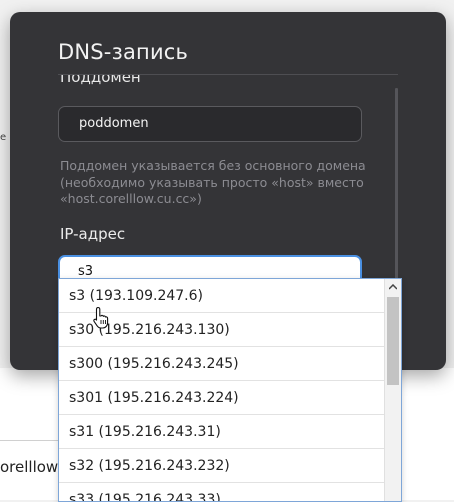  What do you see at coordinates (145, 497) in the screenshot?
I see `dropdown-option-label: s33 (195.216.243.33)` at bounding box center [145, 497].